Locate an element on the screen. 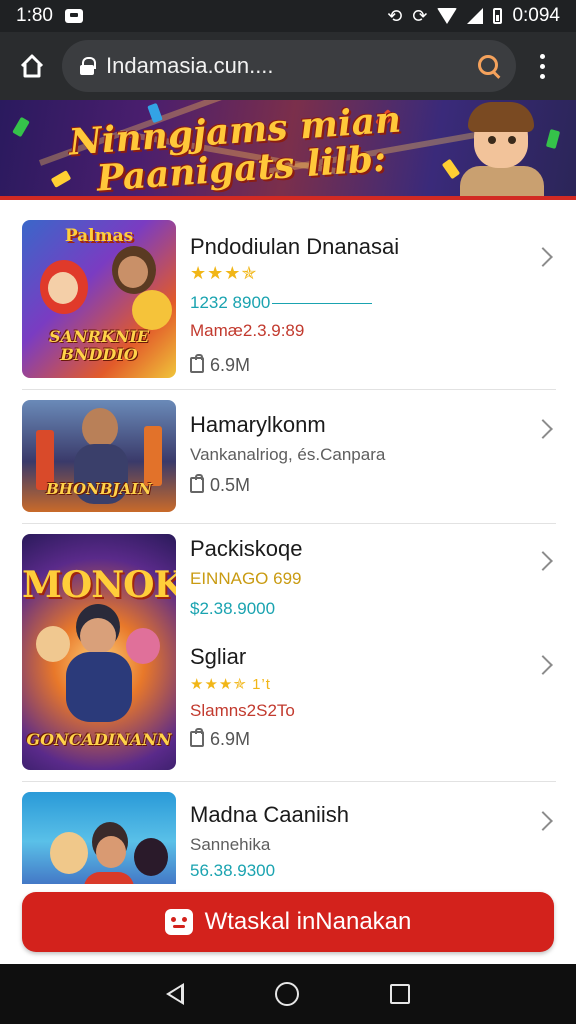 The image size is (576, 1024). recent-apps-icon is located at coordinates (400, 994).